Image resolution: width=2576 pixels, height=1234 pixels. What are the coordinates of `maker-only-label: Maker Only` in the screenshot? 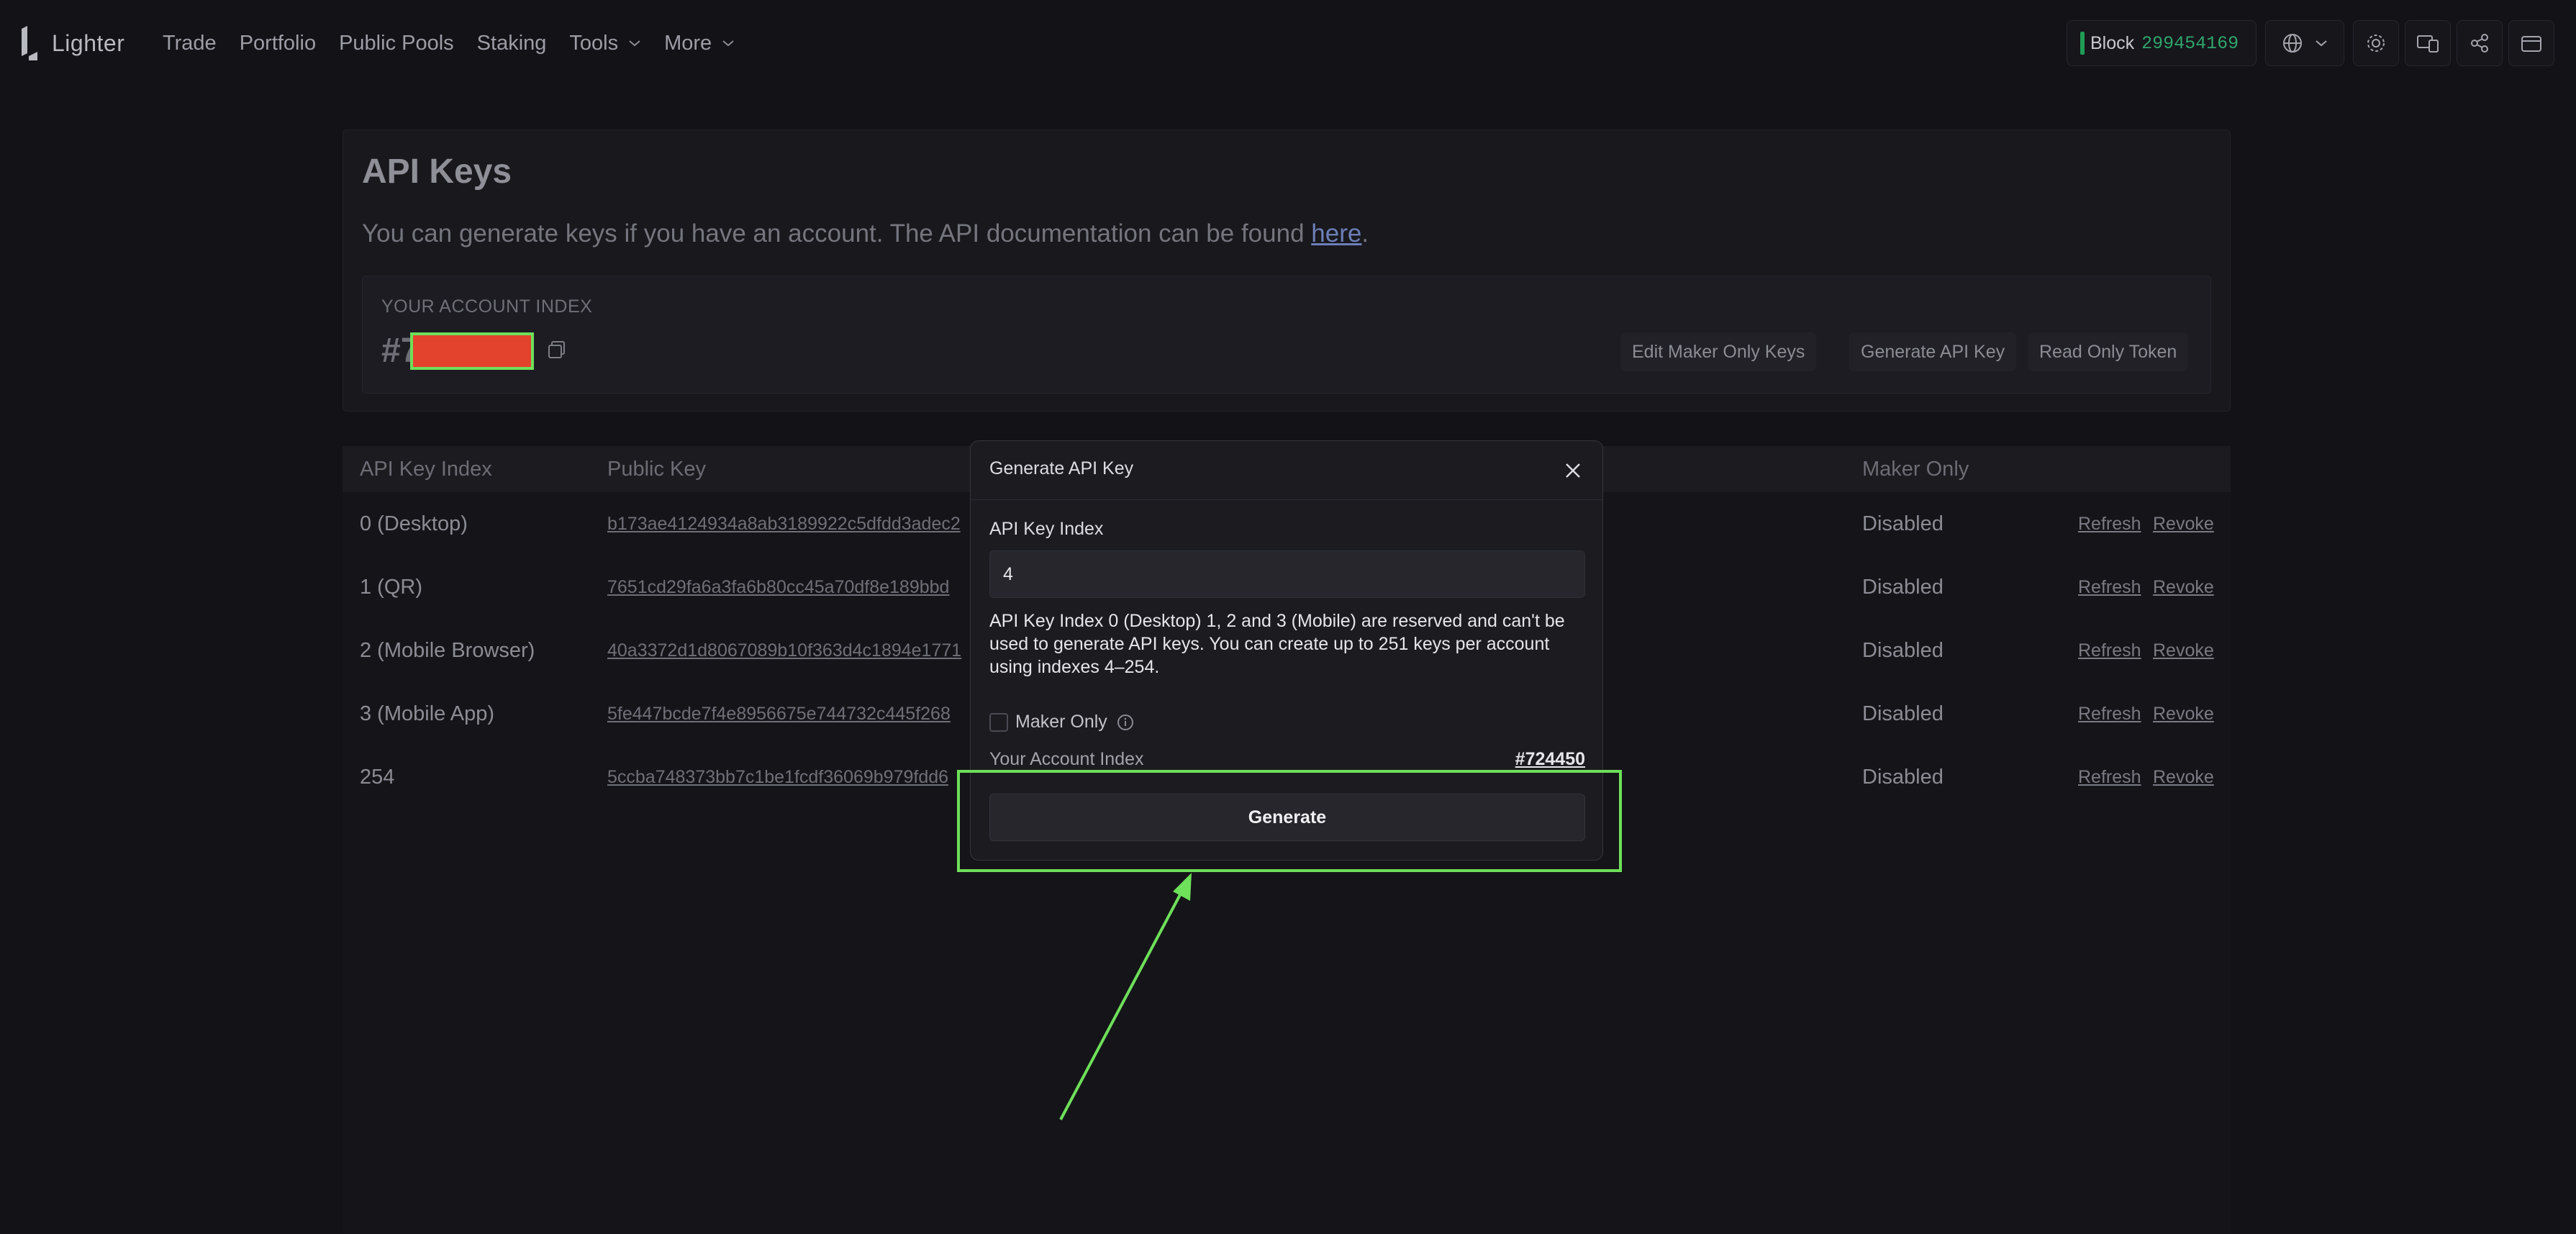 It's located at (1061, 722).